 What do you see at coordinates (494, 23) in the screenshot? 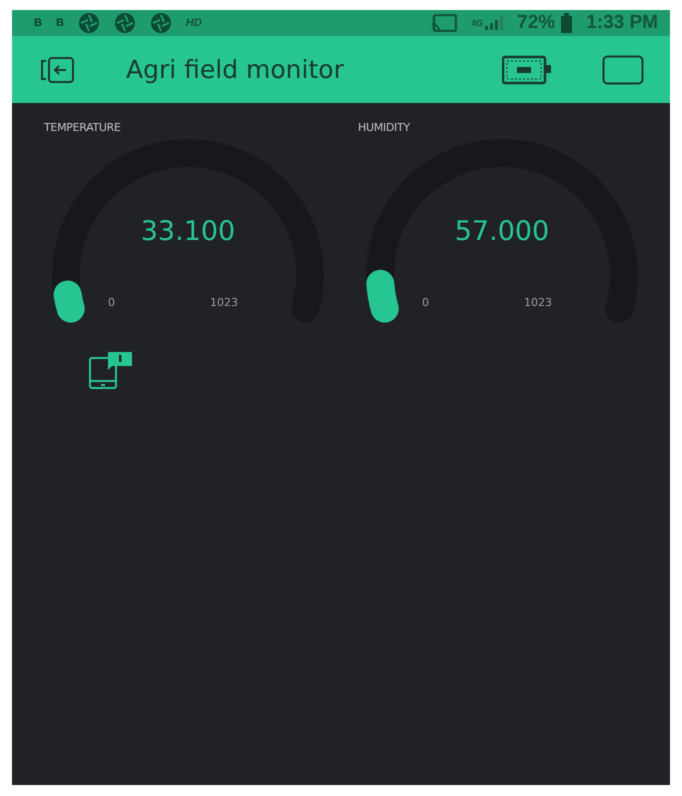
I see `signal-icon` at bounding box center [494, 23].